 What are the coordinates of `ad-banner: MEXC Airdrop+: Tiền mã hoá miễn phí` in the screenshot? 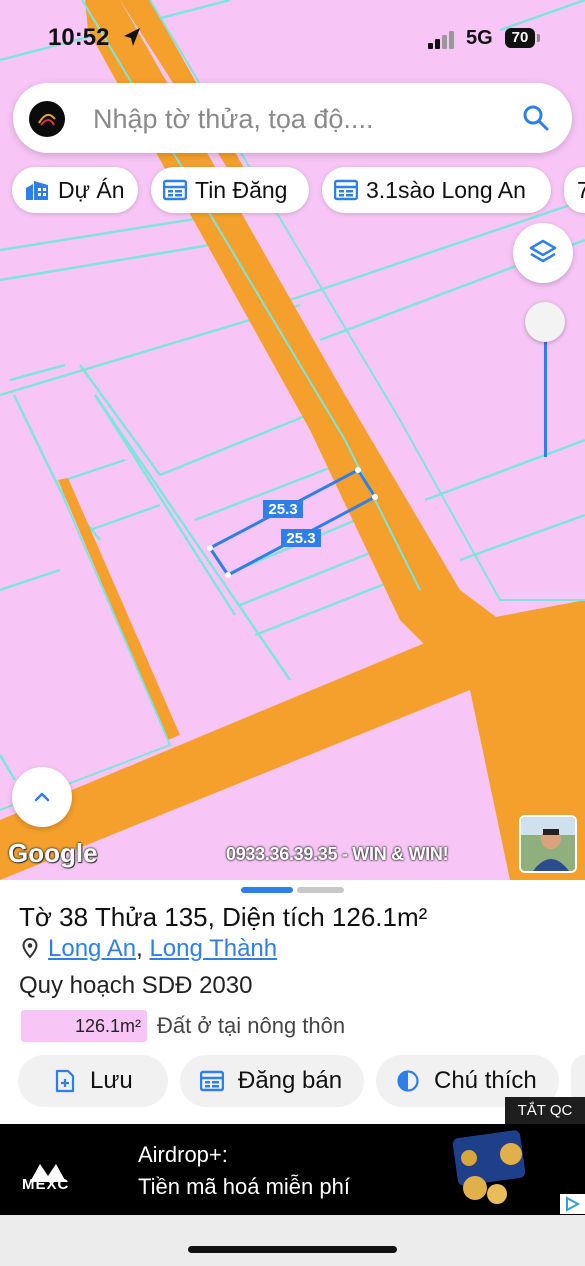 It's located at (292, 1169).